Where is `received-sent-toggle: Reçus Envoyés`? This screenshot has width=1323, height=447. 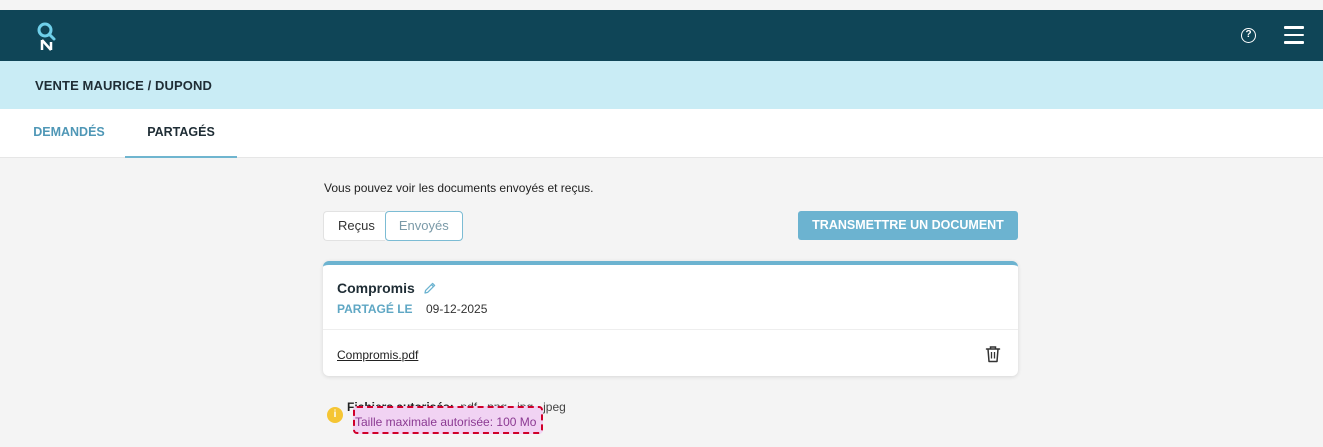
received-sent-toggle: Reçus Envoyés is located at coordinates (393, 226).